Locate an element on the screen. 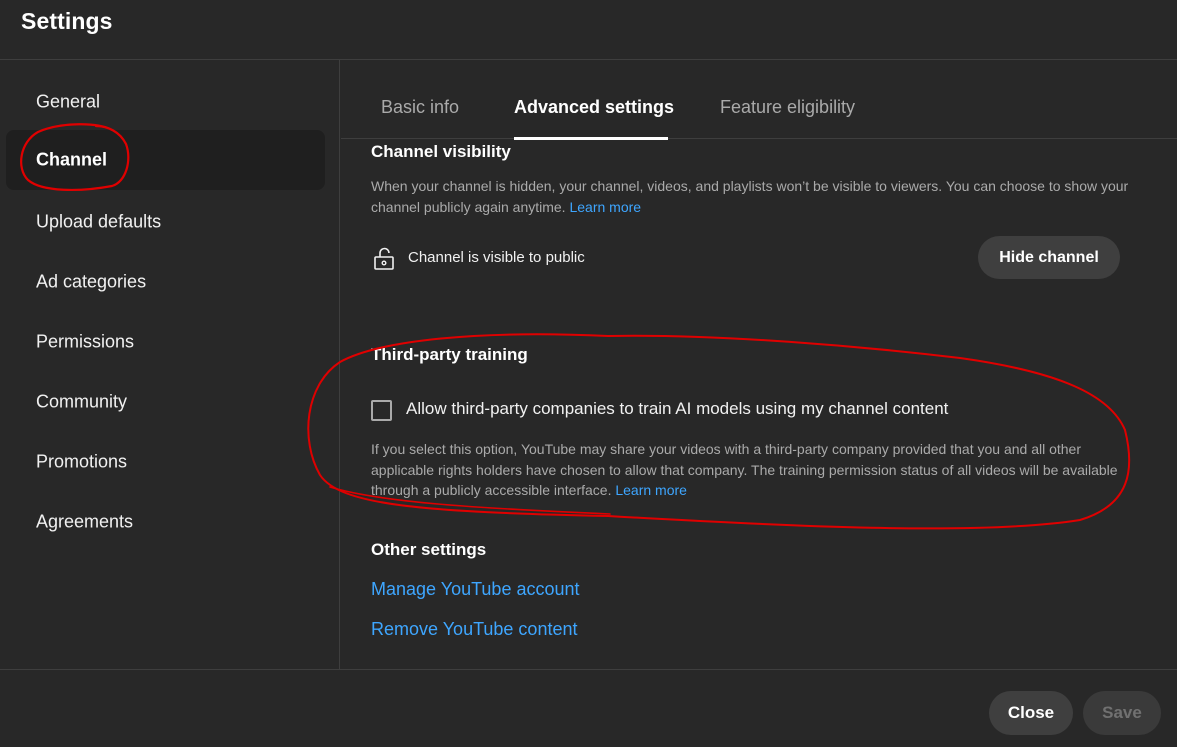 The height and width of the screenshot is (747, 1177). sidebar-item-label: General is located at coordinates (68, 101).